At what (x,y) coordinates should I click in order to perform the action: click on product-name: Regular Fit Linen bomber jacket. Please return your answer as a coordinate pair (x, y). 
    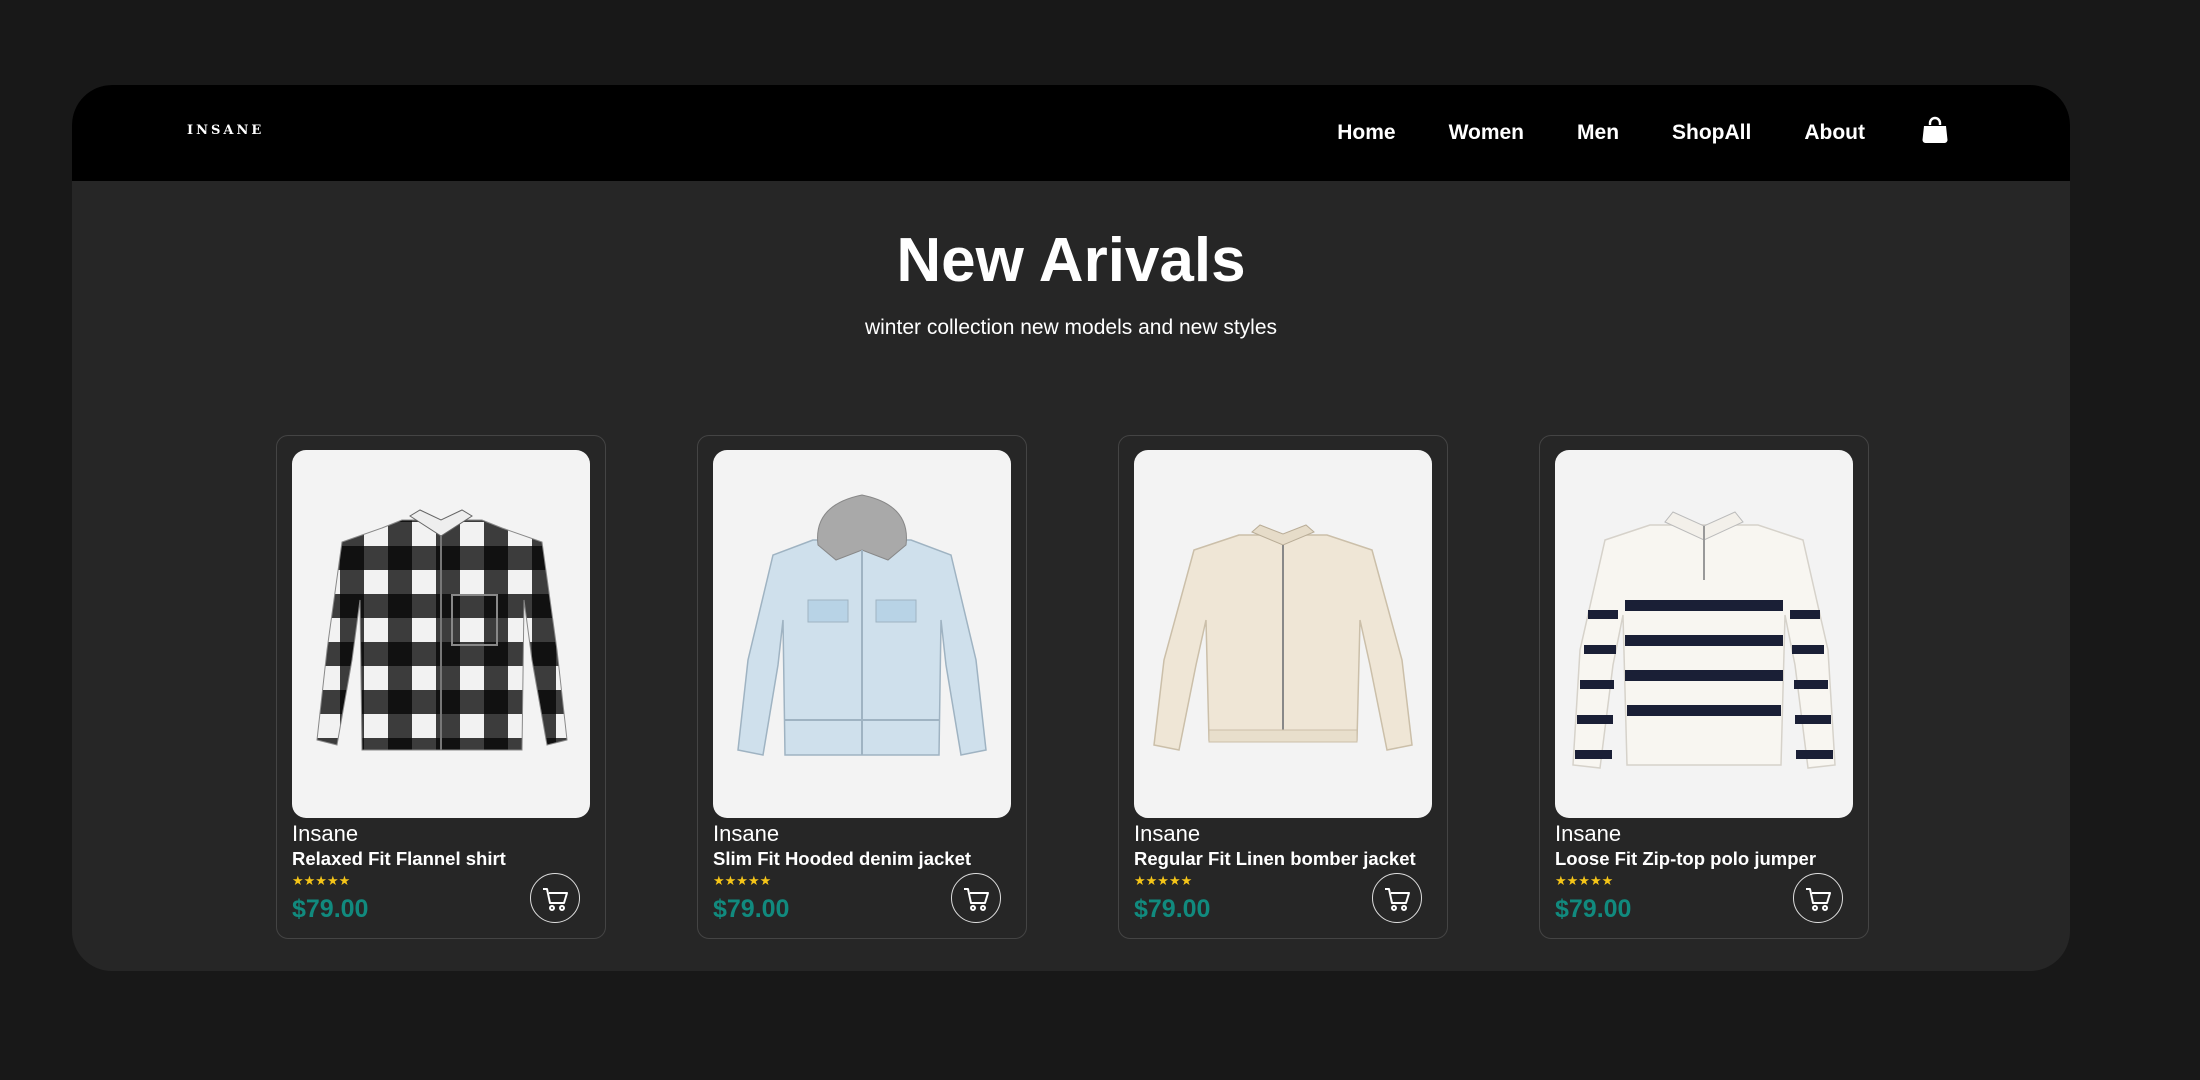
    Looking at the image, I should click on (1275, 859).